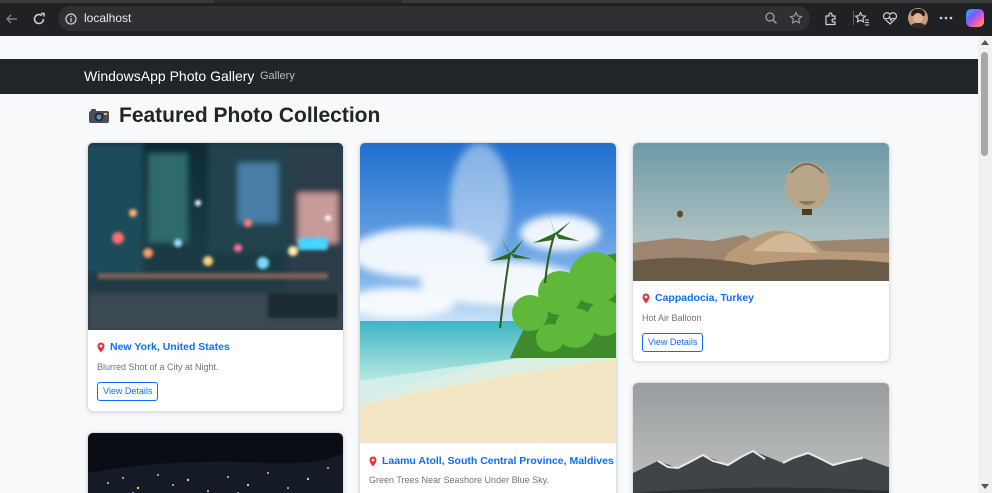 The width and height of the screenshot is (992, 493). Describe the element at coordinates (39, 19) in the screenshot. I see `refresh-icon` at that location.